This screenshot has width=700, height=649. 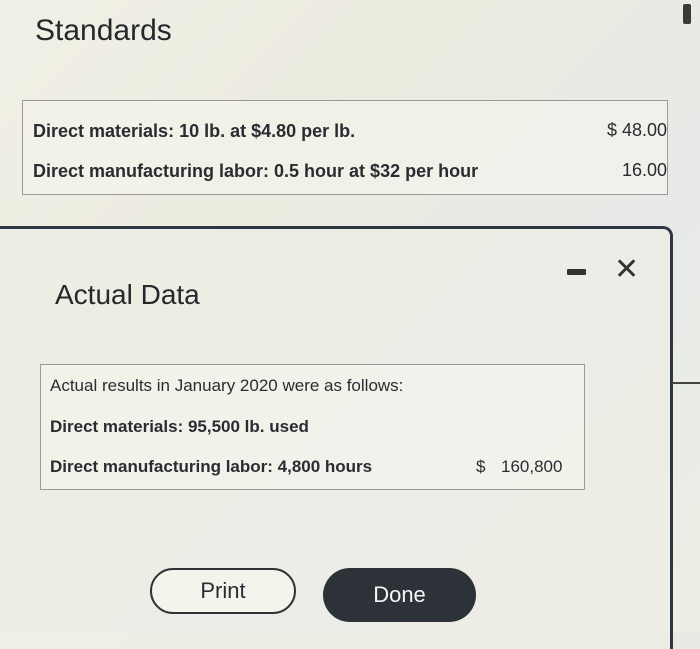 What do you see at coordinates (481, 466) in the screenshot?
I see `actual-currency-symbol: $` at bounding box center [481, 466].